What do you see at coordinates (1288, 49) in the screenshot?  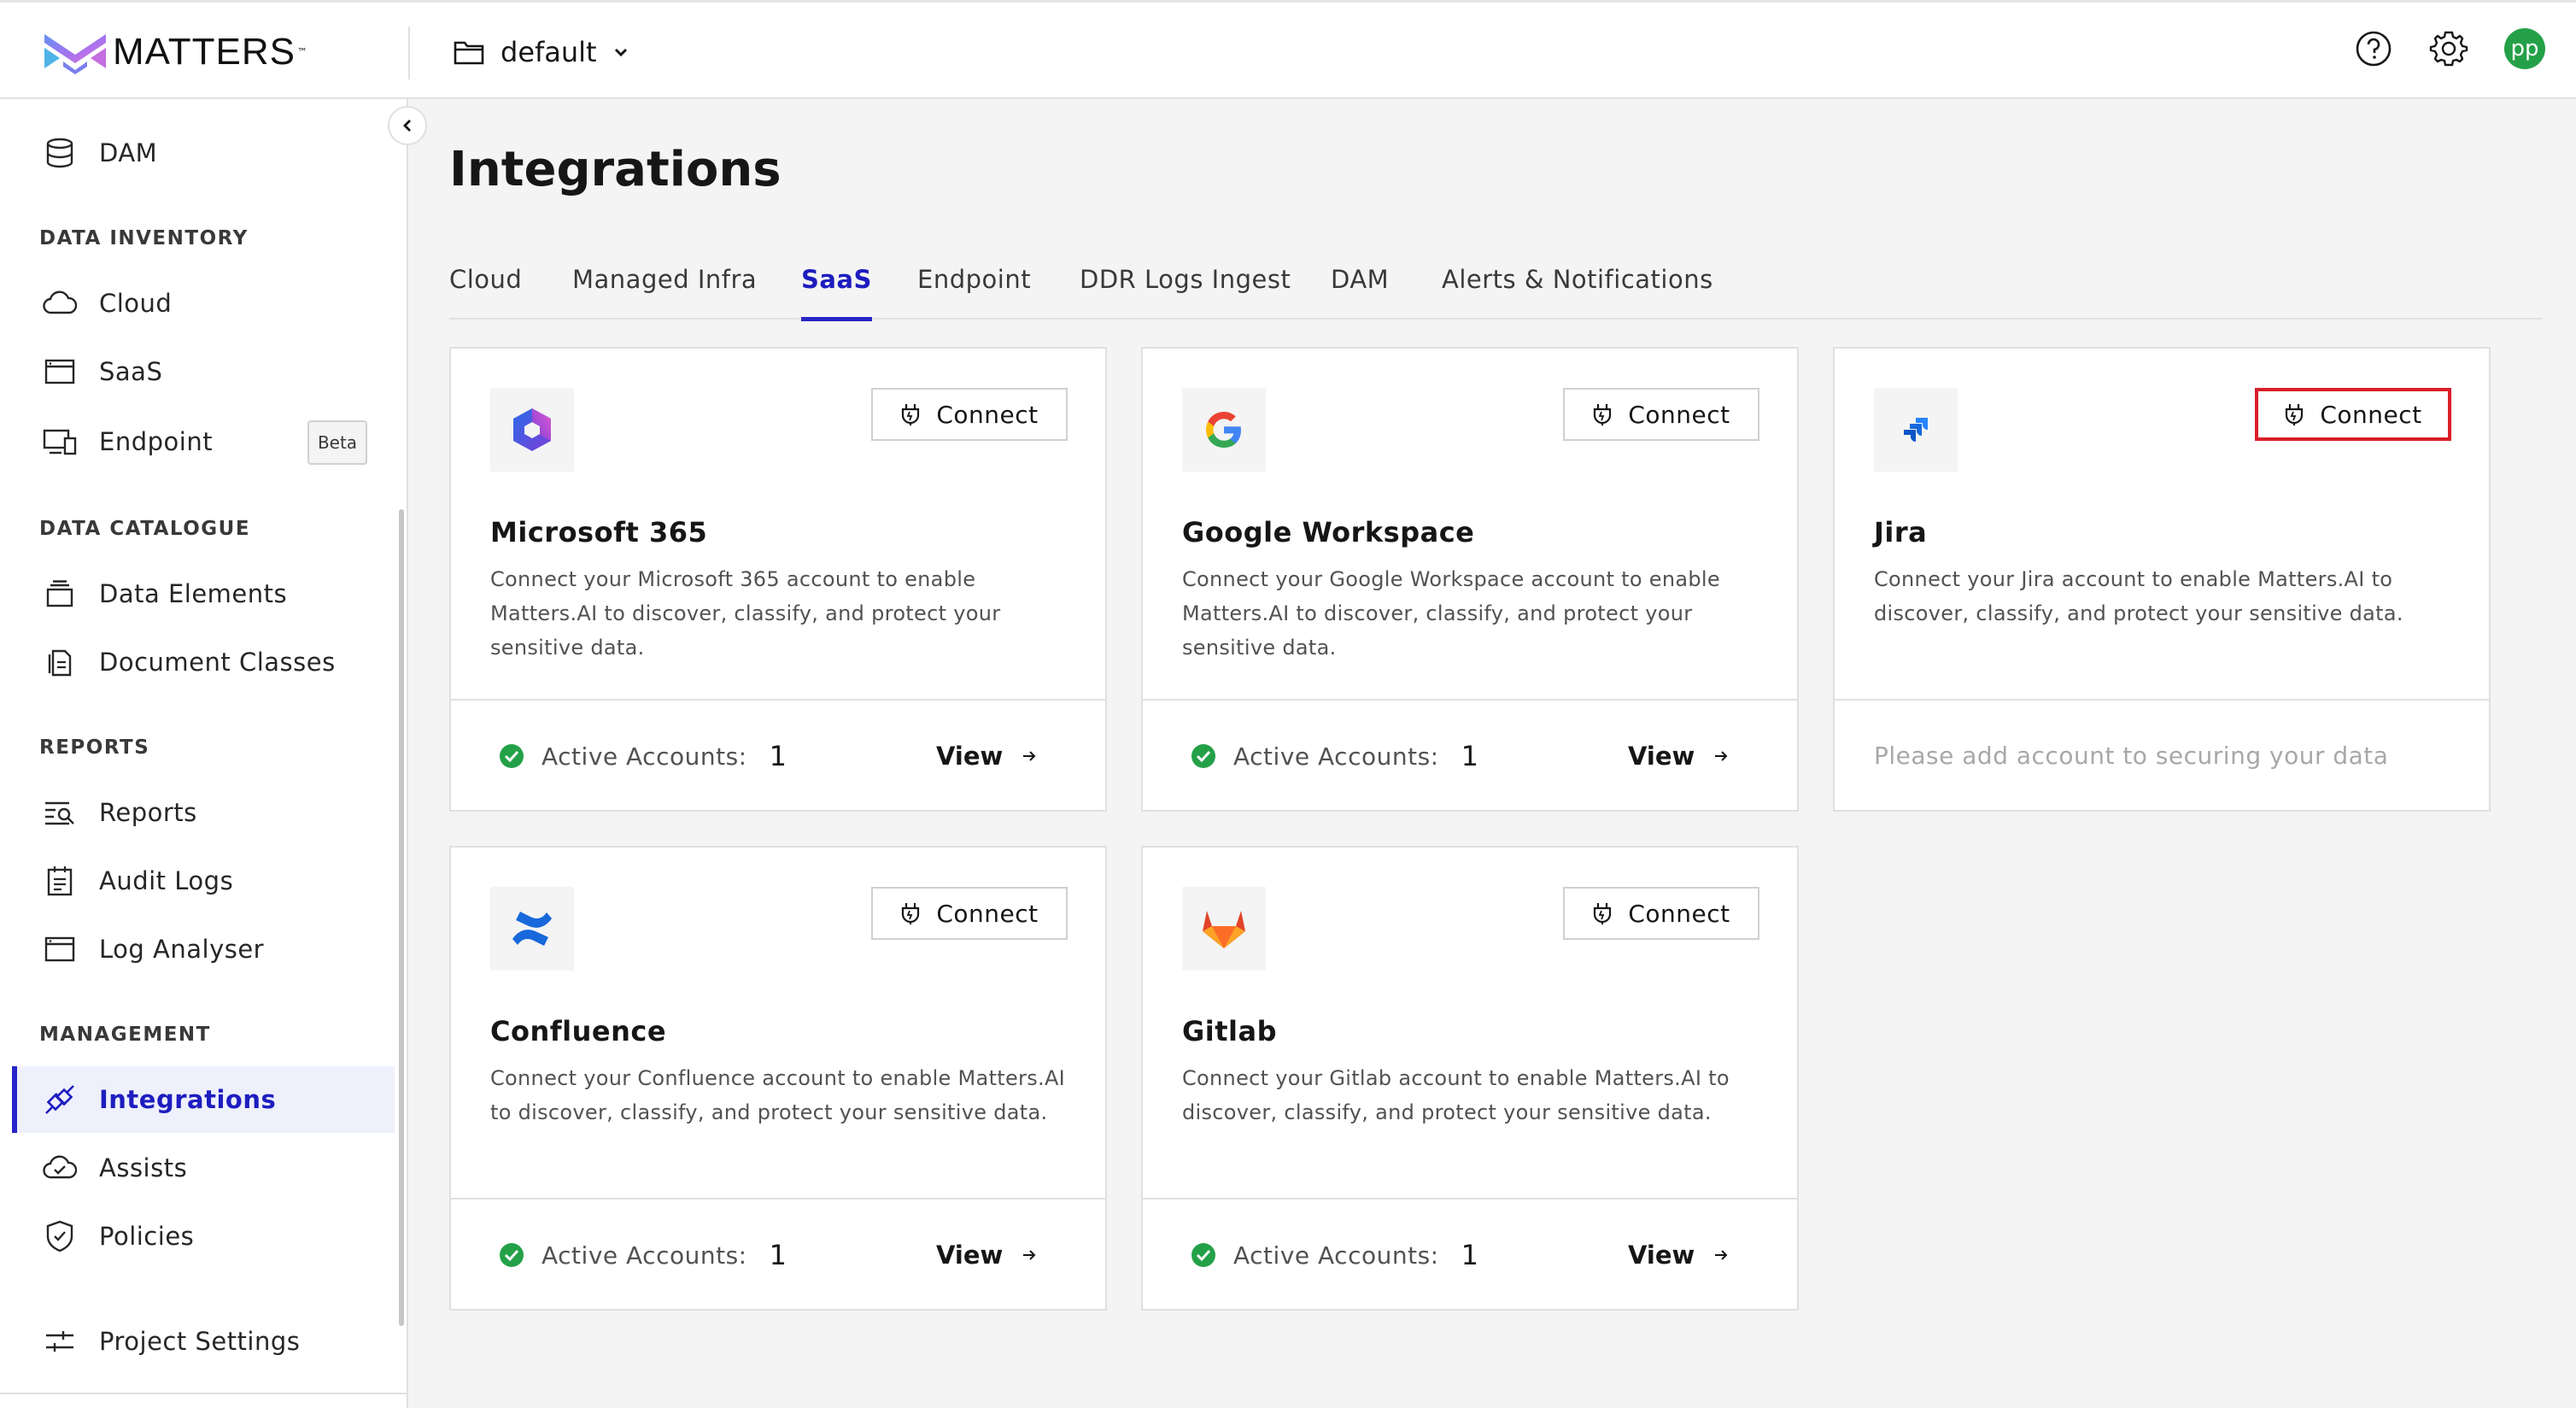 I see `top-bar: MATTERS ™ default pp` at bounding box center [1288, 49].